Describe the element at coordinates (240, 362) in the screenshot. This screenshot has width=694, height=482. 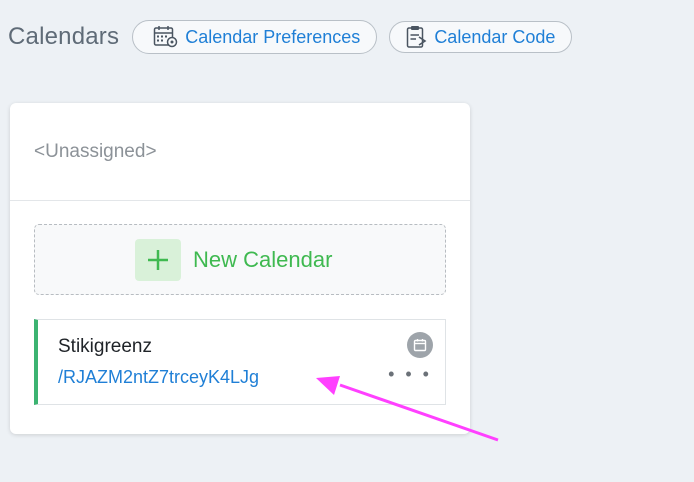
I see `calendar-item: Stikigreenz /RJAZM2ntZ7trceyK4LJg • • •` at that location.